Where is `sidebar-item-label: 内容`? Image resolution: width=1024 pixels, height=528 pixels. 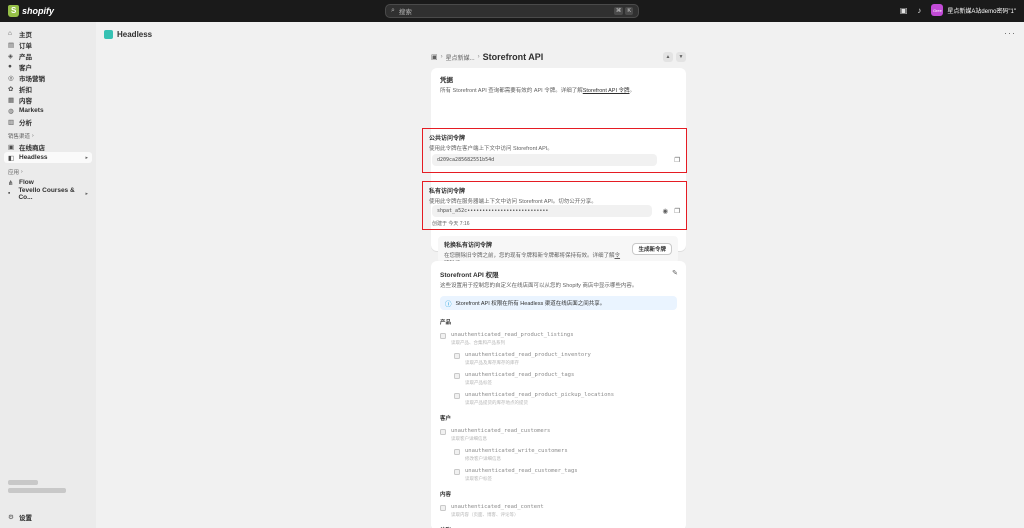 sidebar-item-label: 内容 is located at coordinates (25, 101).